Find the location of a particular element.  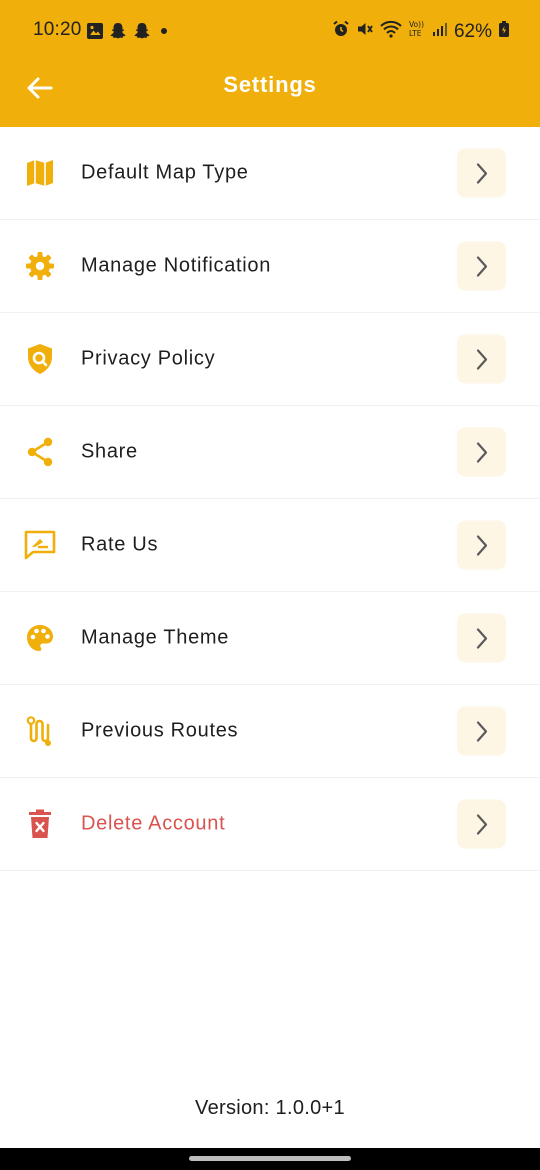

svg-text: LTE is located at coordinates (415, 33).